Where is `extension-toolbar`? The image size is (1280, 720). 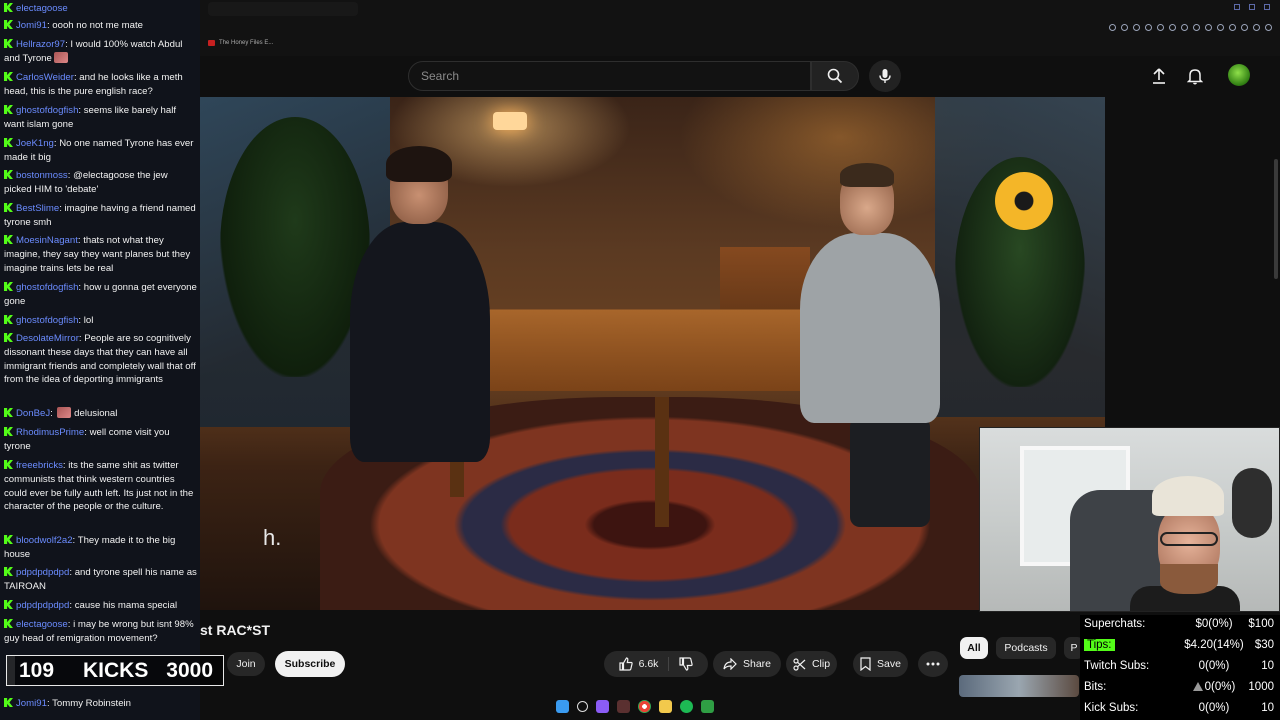
extension-toolbar is located at coordinates (1190, 27).